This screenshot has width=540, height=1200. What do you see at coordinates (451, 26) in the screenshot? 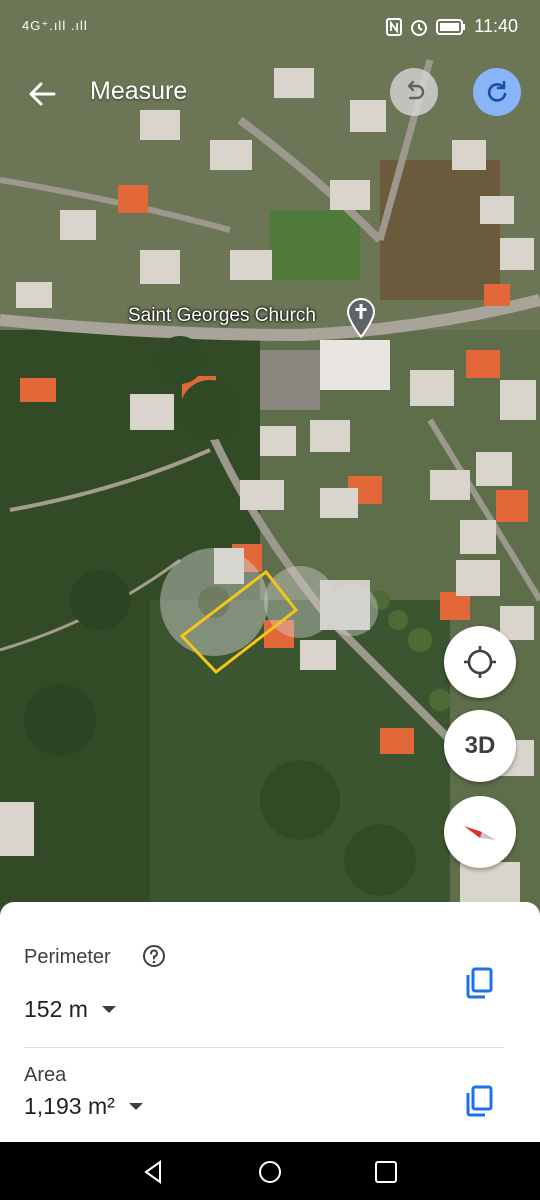
I see `battery-icon` at bounding box center [451, 26].